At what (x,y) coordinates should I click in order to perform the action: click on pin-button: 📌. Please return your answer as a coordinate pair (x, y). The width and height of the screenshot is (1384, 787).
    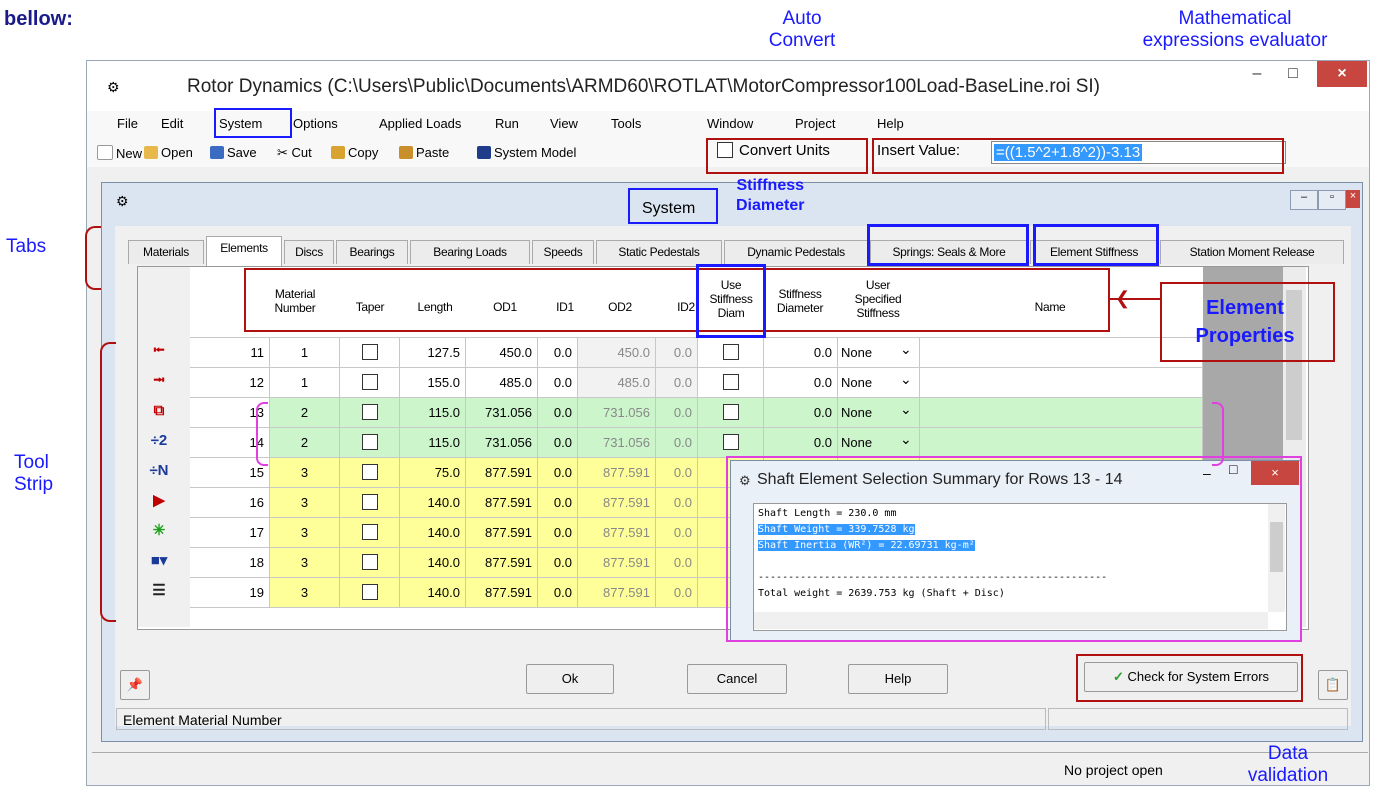
    Looking at the image, I should click on (135, 685).